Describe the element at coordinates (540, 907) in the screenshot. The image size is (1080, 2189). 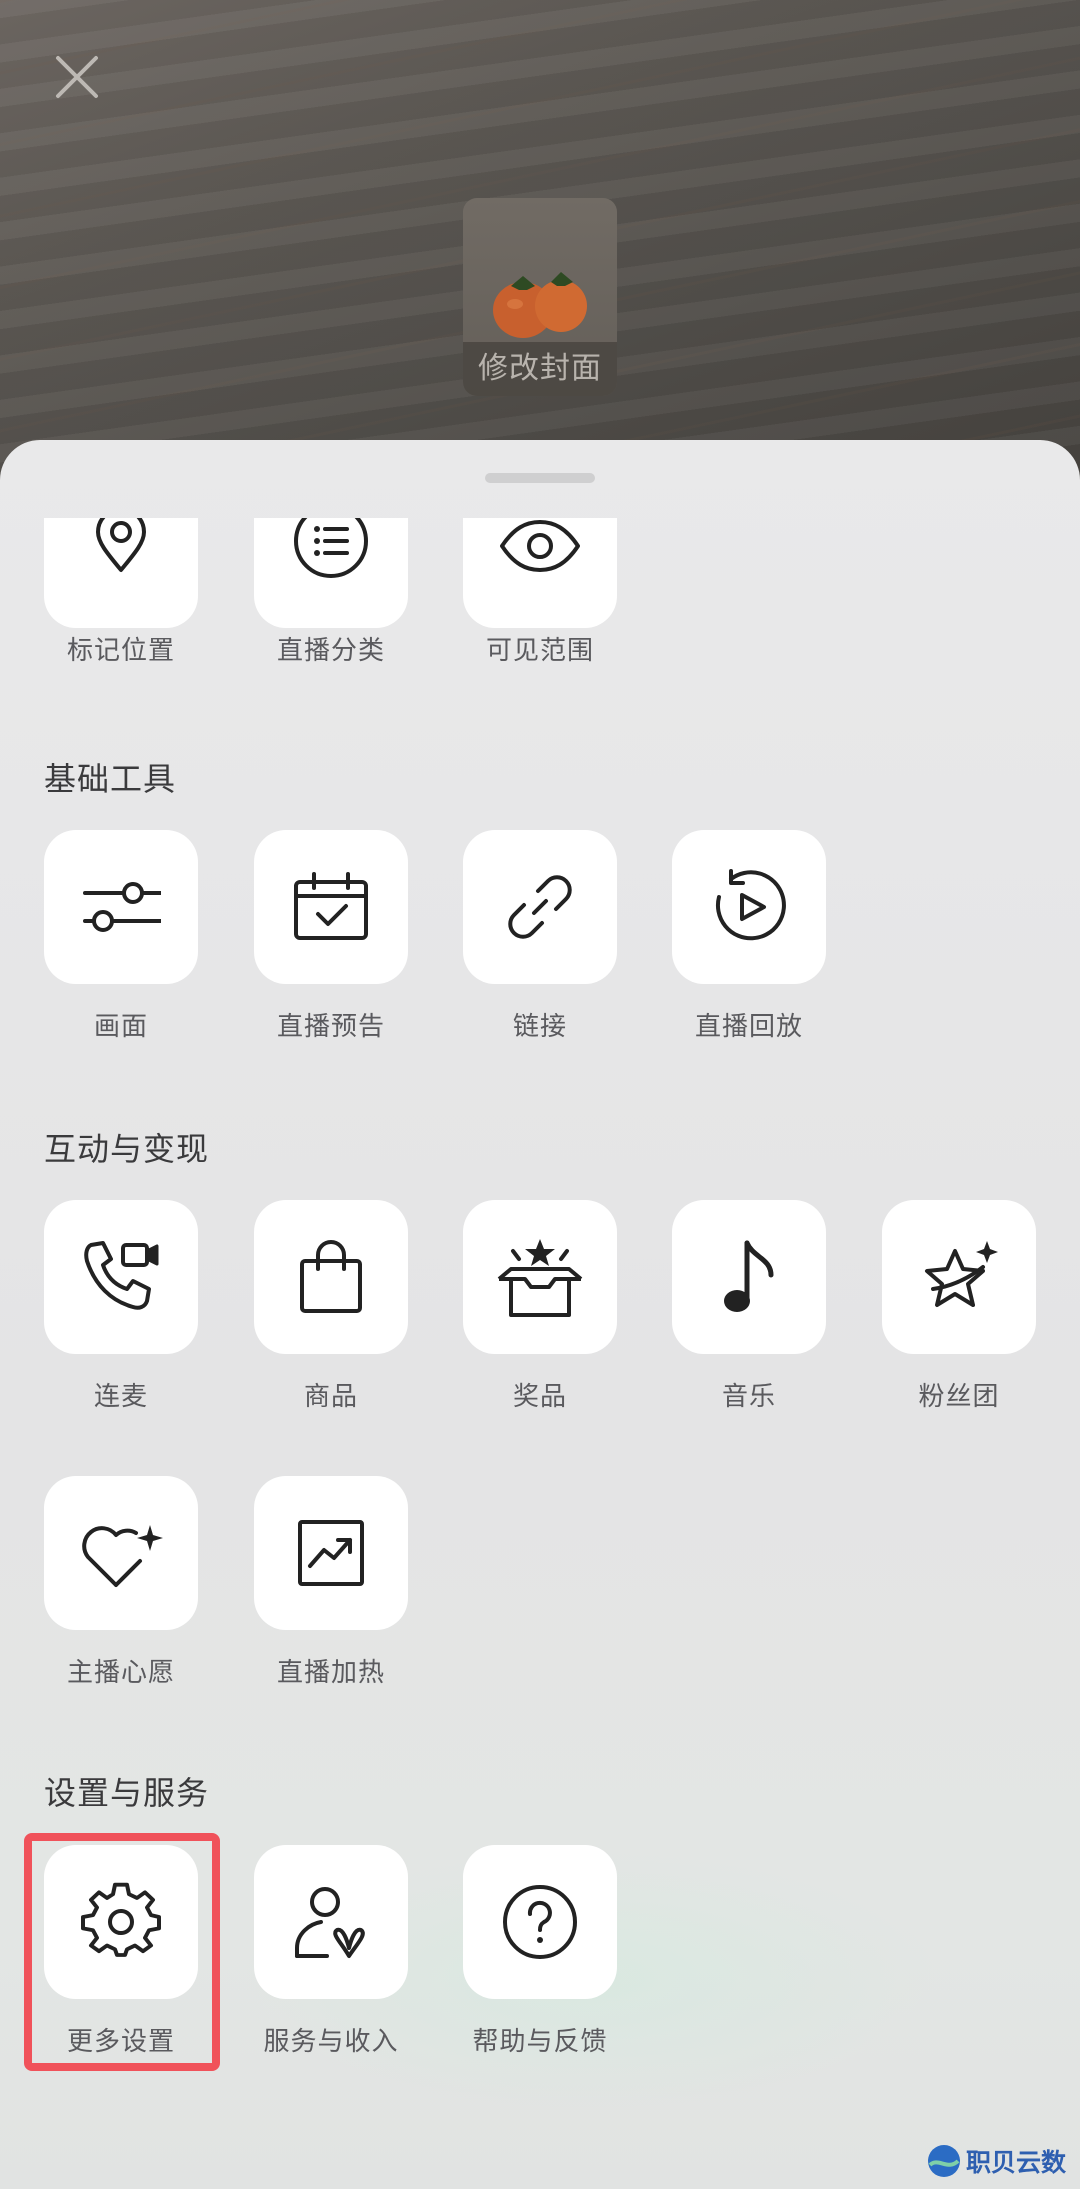
I see `link-icon` at that location.